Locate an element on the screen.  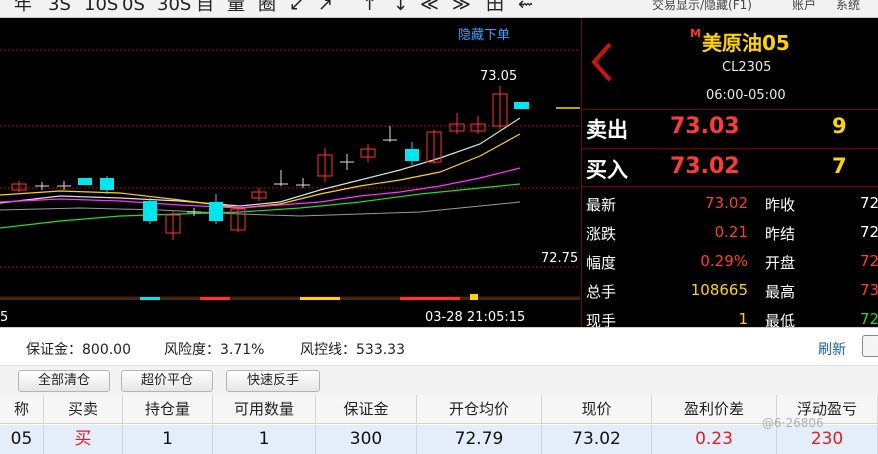
period-10s-button: 10S is located at coordinates (101, 8).